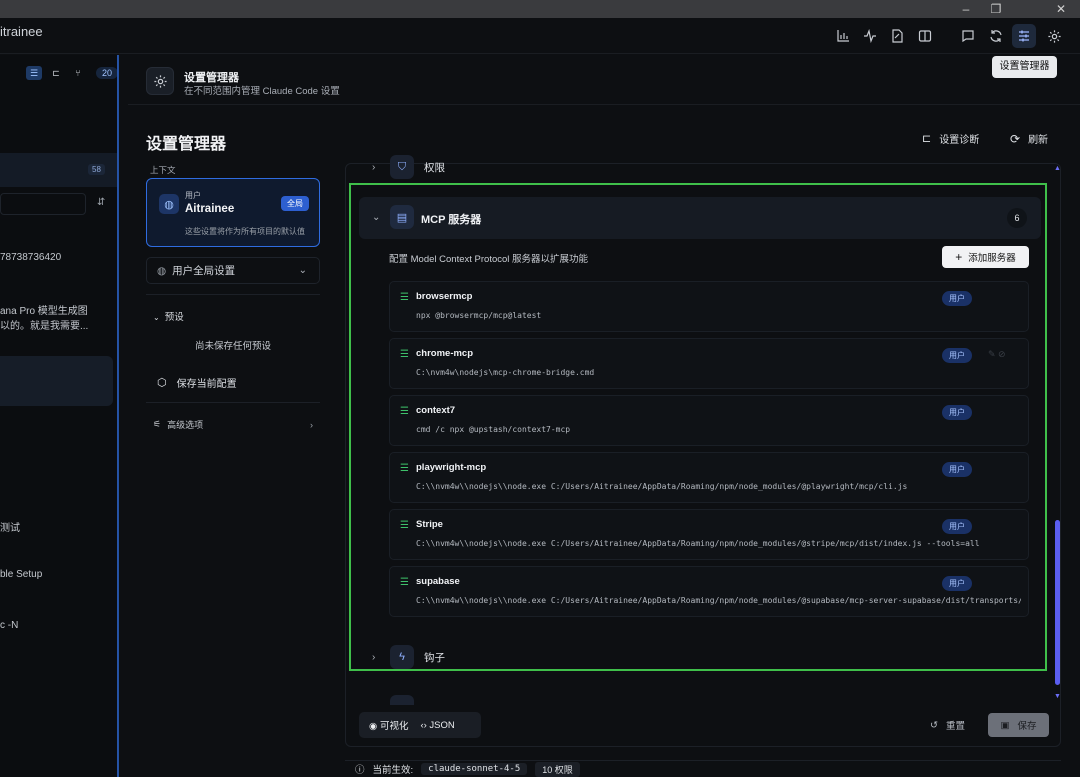  Describe the element at coordinates (1057, 168) in the screenshot. I see `scroll-up-icon: ▲` at that location.